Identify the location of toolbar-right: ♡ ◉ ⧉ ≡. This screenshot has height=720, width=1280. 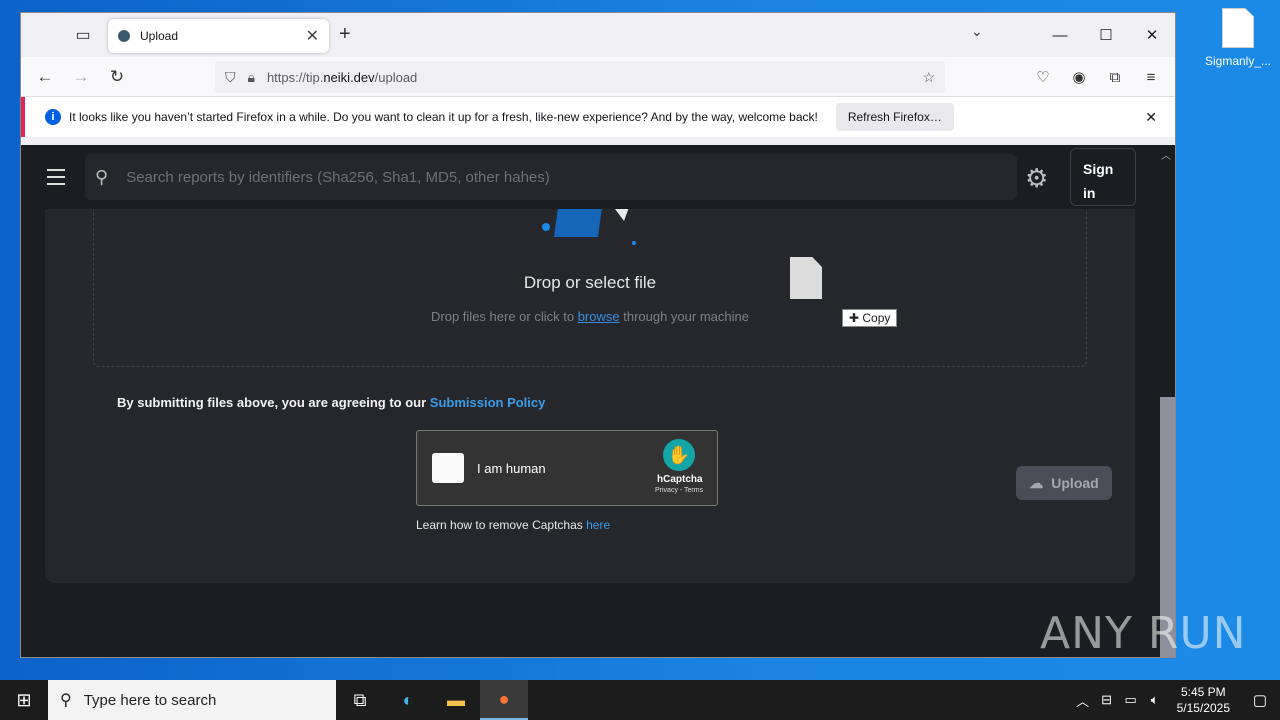
(1097, 77).